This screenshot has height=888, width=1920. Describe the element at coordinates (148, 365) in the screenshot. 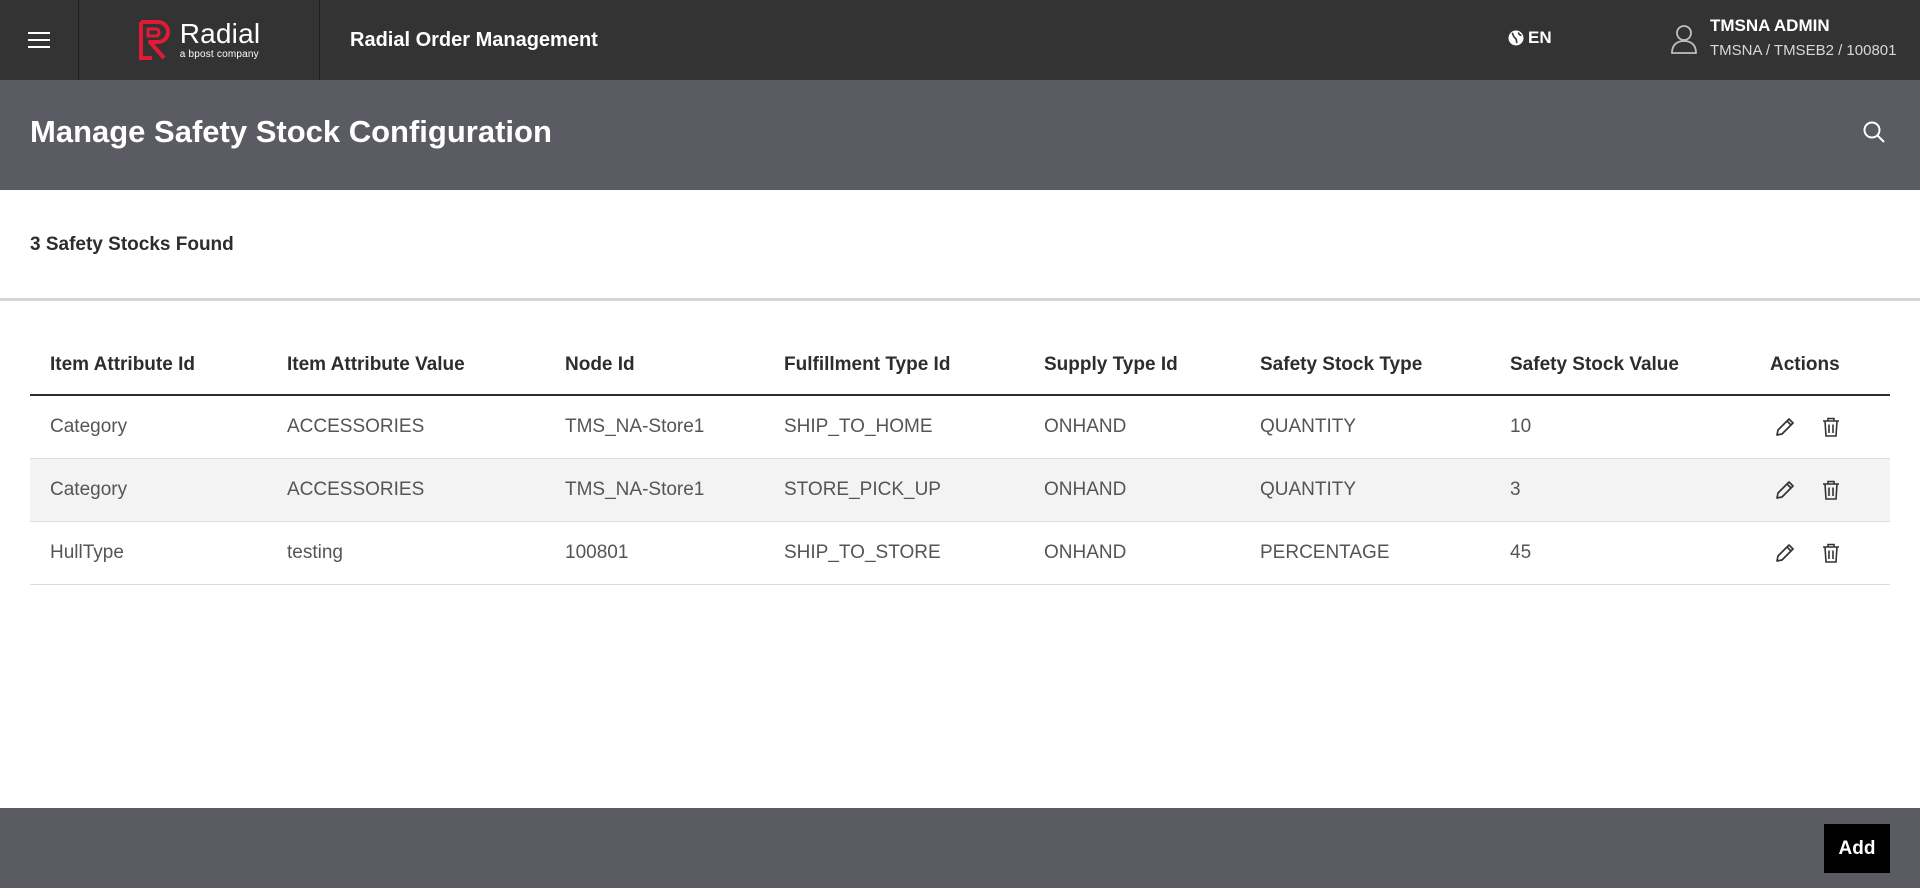

I see `column-header: Item Attribute Id` at that location.